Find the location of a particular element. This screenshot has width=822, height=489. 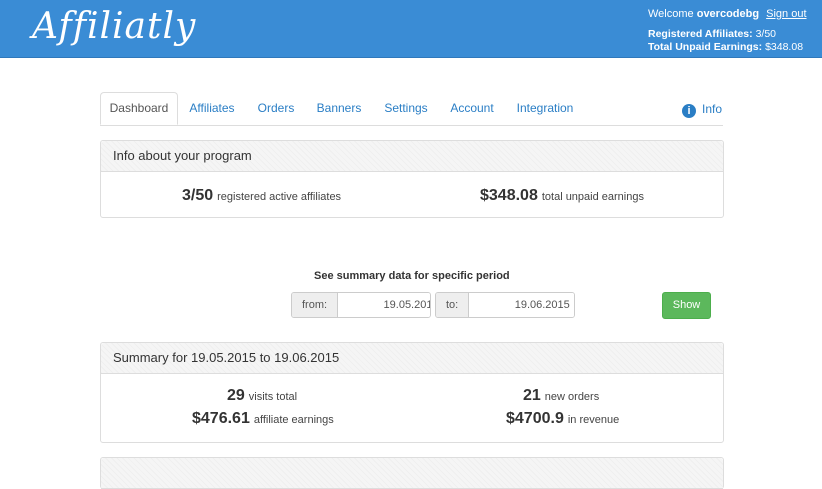

tab-dashboard: Dashboard is located at coordinates (139, 108).